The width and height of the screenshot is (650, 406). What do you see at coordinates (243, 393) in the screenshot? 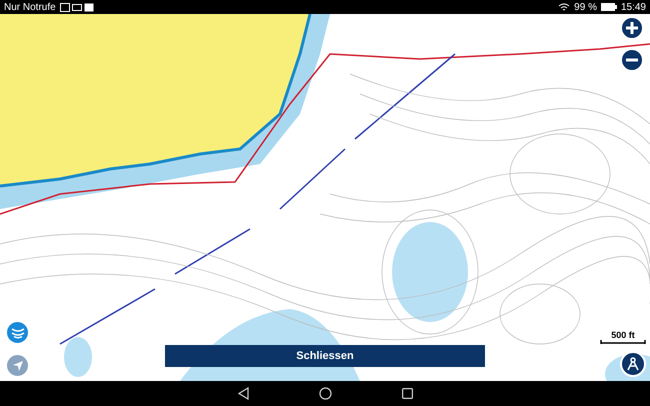
I see `back-icon` at bounding box center [243, 393].